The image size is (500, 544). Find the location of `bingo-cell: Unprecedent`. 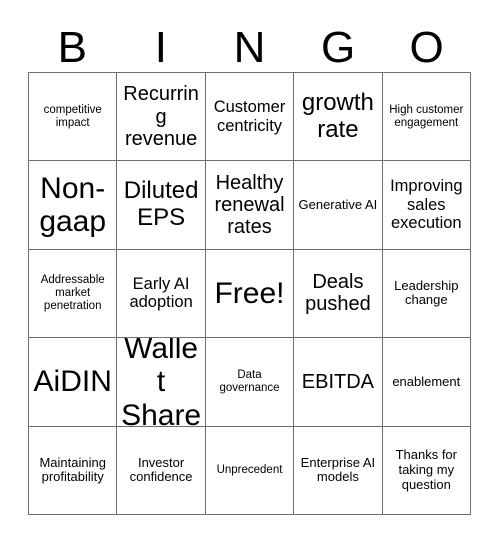

bingo-cell: Unprecedent is located at coordinates (250, 470).